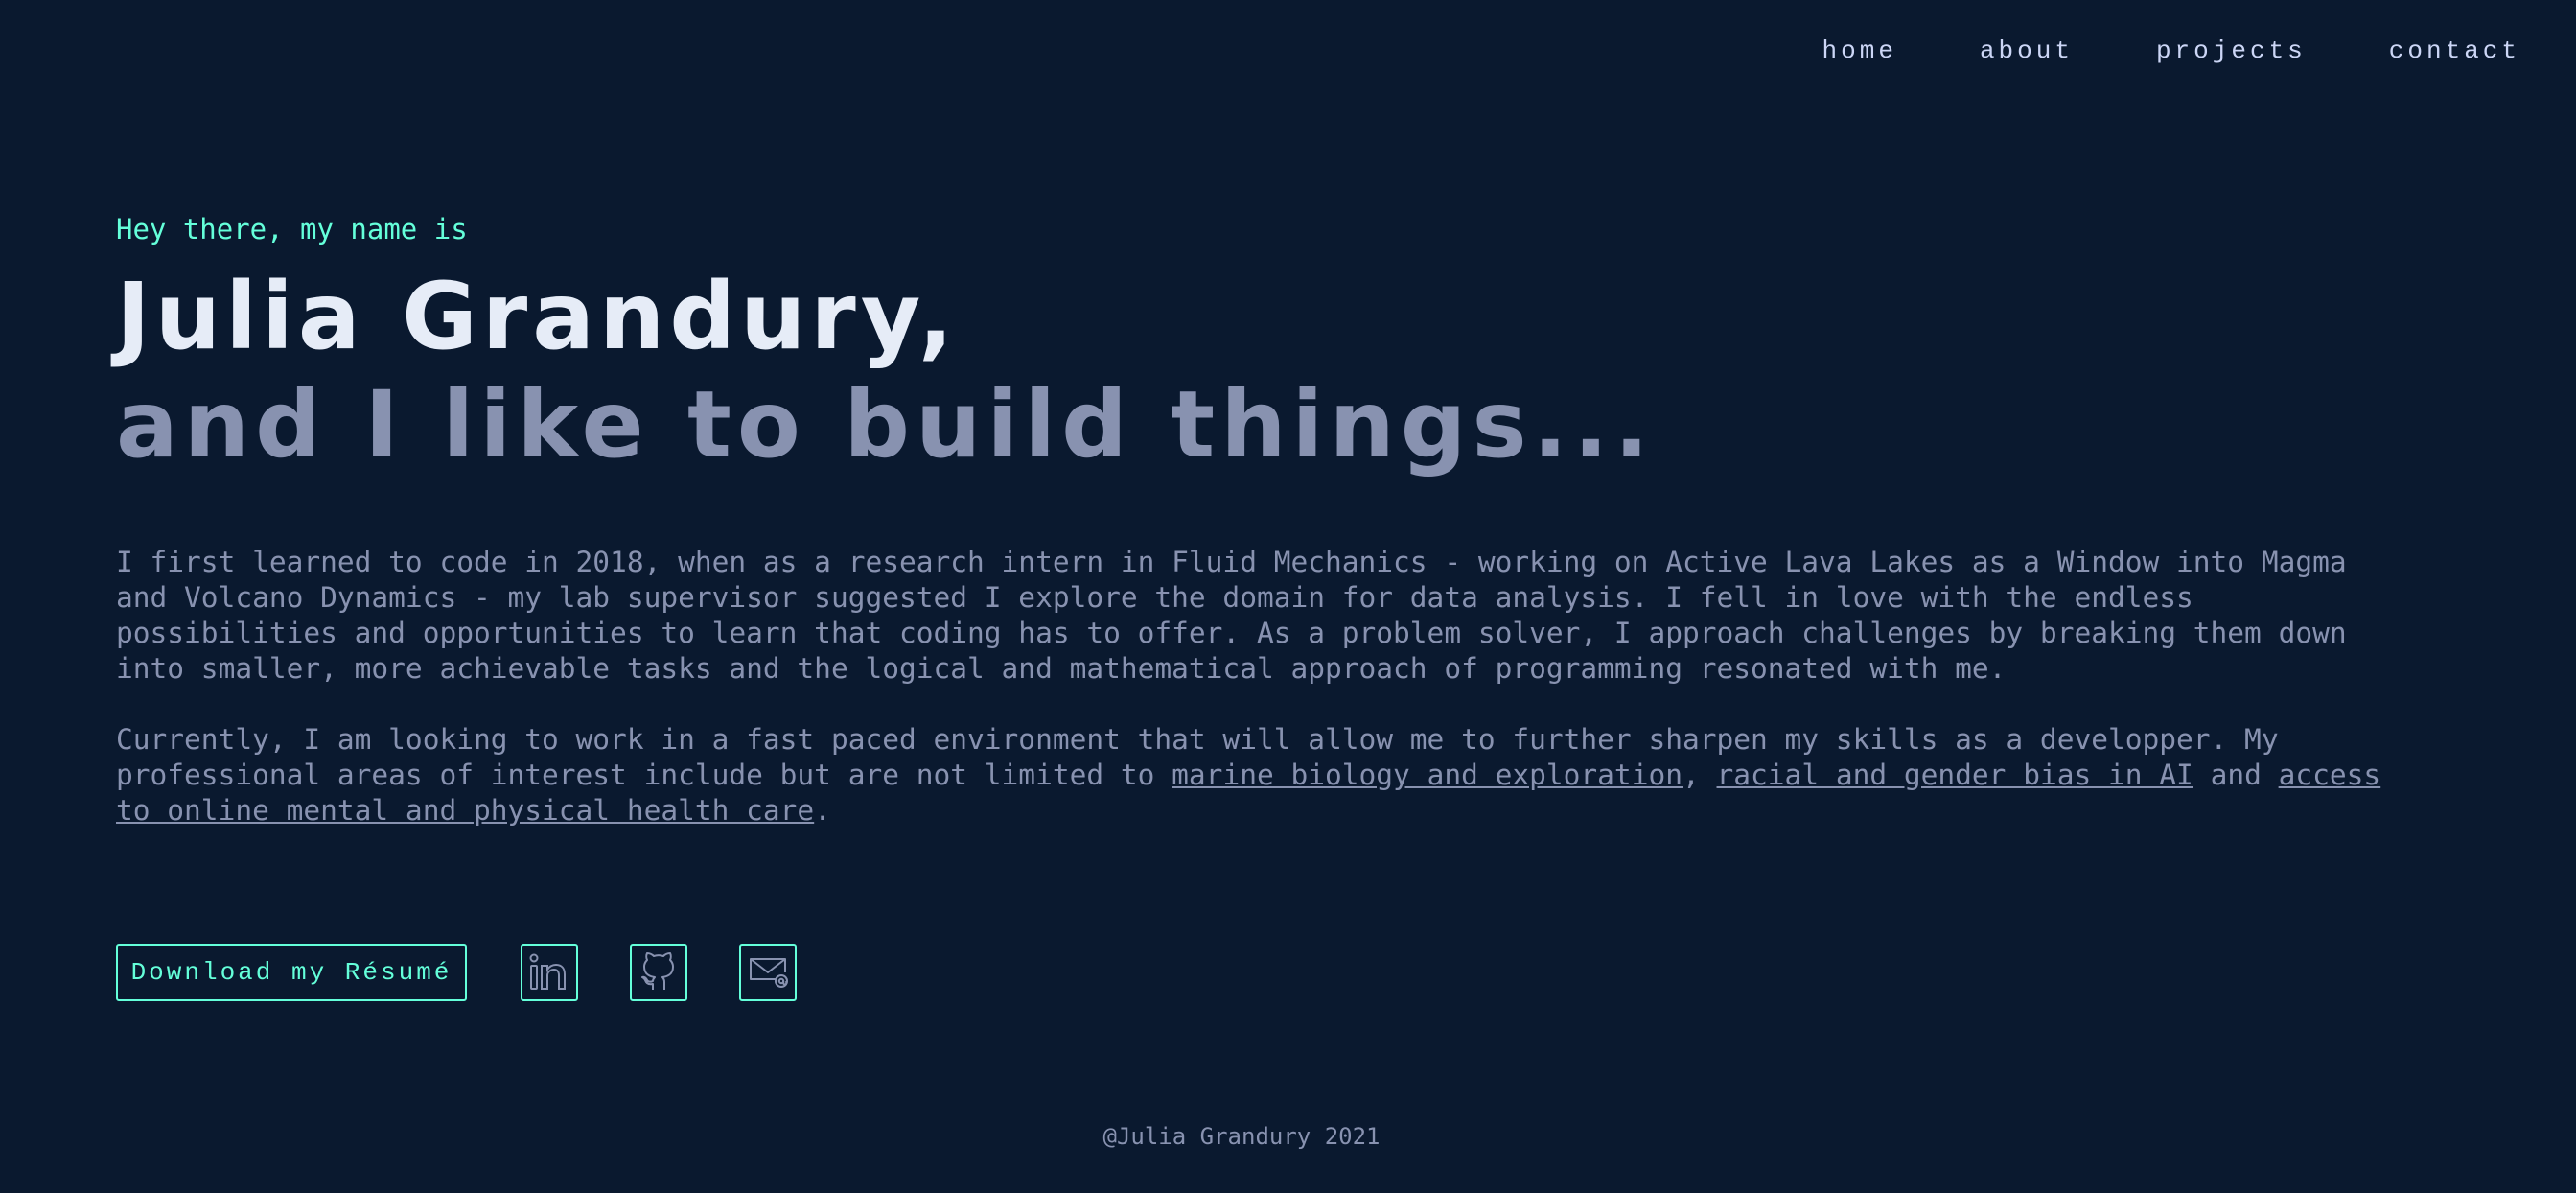 The image size is (2576, 1193). I want to click on nav-about: about, so click(2027, 51).